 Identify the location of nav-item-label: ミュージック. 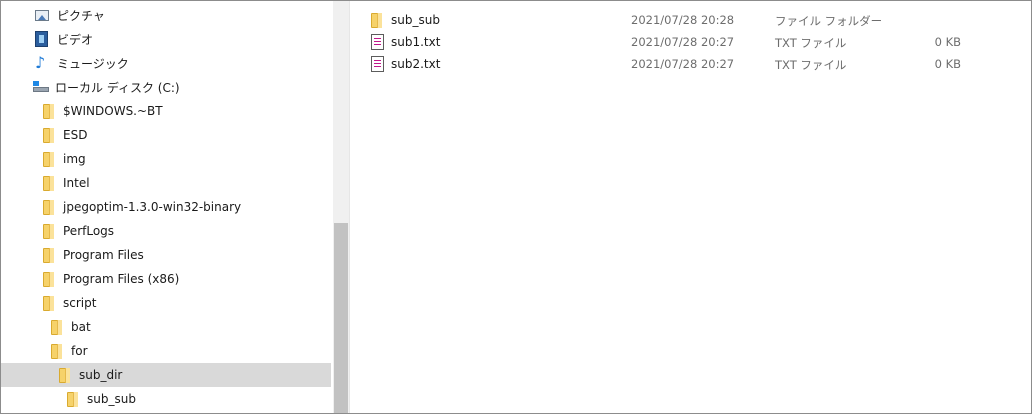
(93, 63).